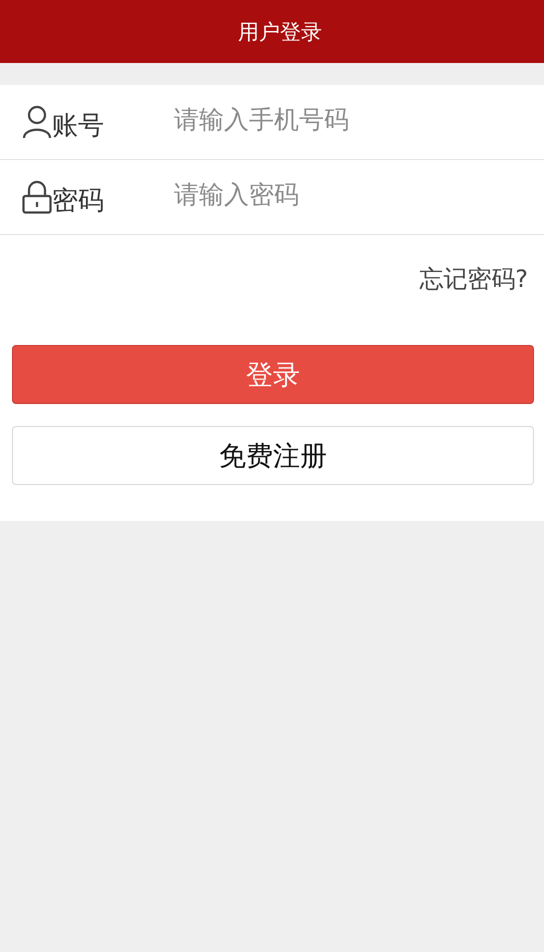 Image resolution: width=544 pixels, height=952 pixels. I want to click on login-button: 登录, so click(273, 374).